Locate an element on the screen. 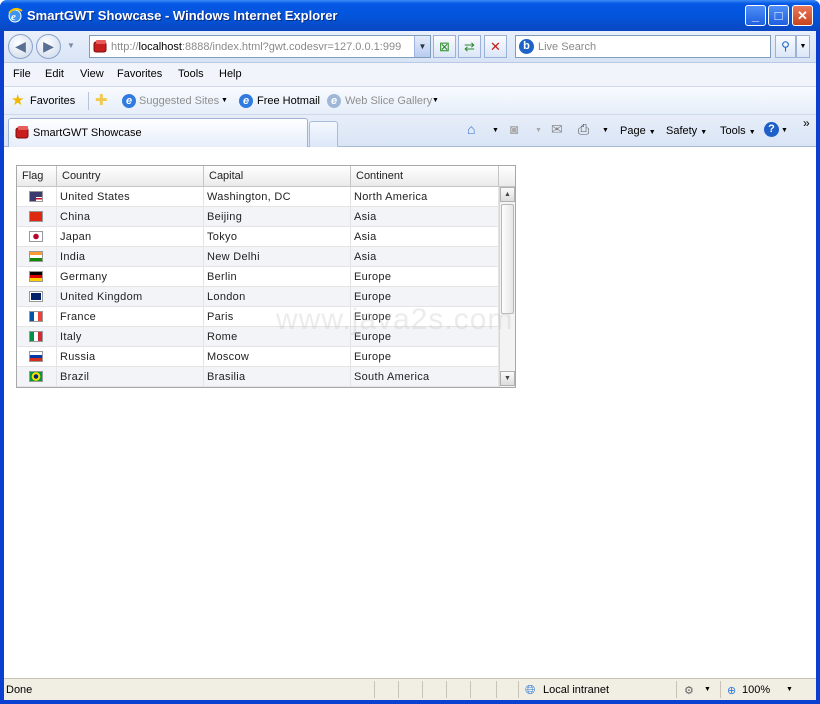 The image size is (820, 704). favorites-button: Favorites is located at coordinates (52, 101).